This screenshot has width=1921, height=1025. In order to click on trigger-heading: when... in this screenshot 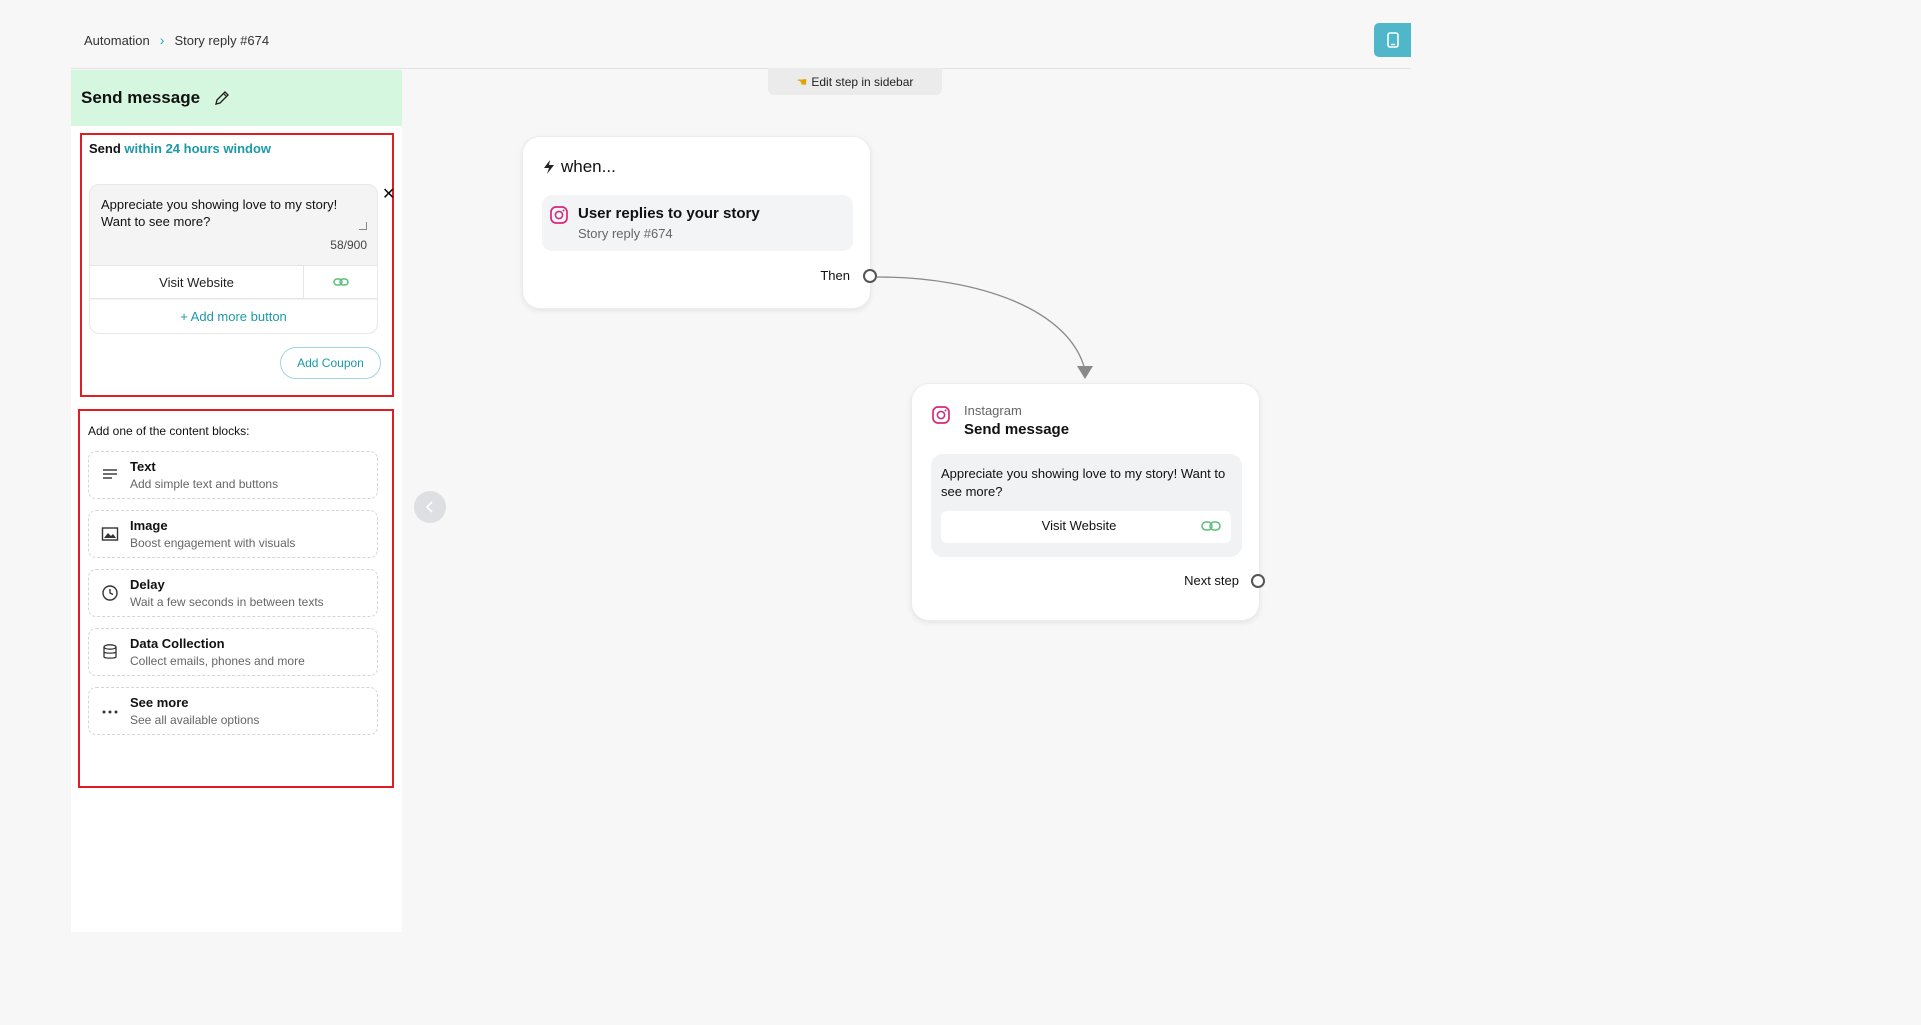, I will do `click(579, 167)`.